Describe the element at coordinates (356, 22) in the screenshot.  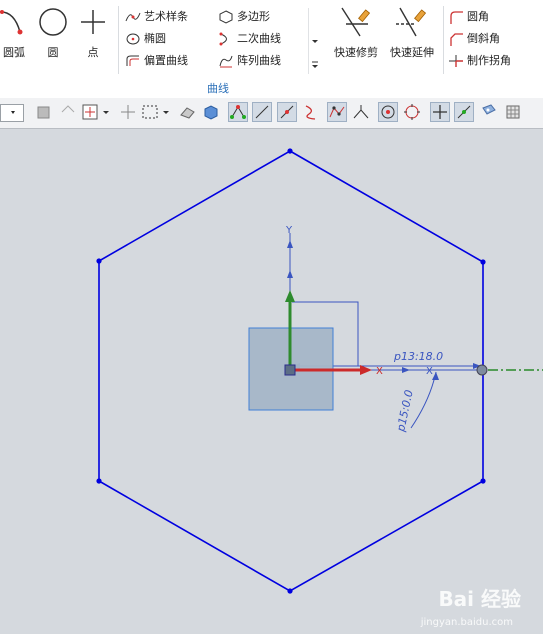
I see `quick-trim-icon` at that location.